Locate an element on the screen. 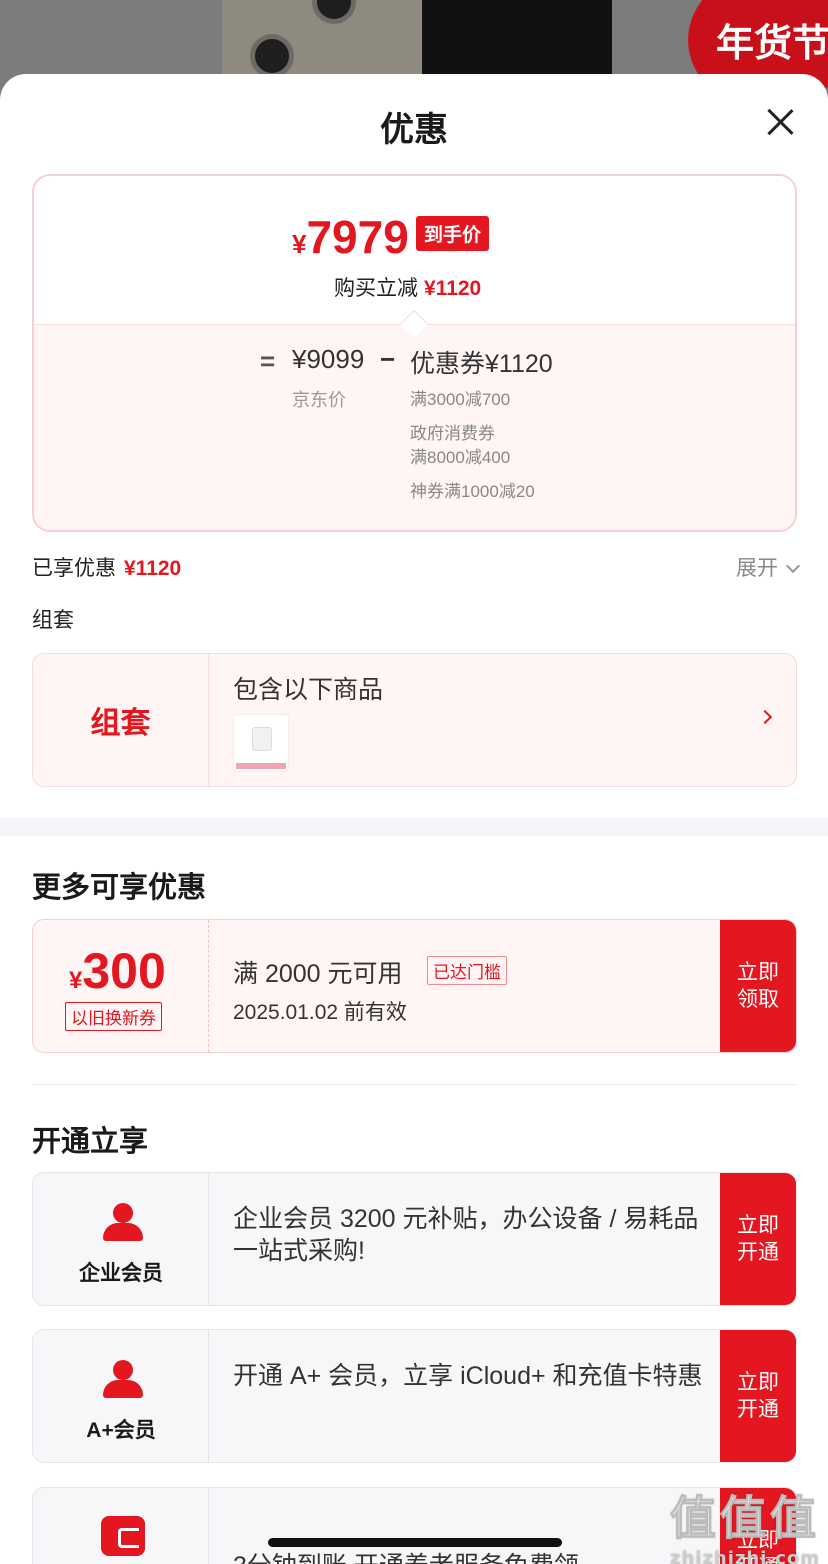  enjoyed-amount: ¥1120 is located at coordinates (153, 568).